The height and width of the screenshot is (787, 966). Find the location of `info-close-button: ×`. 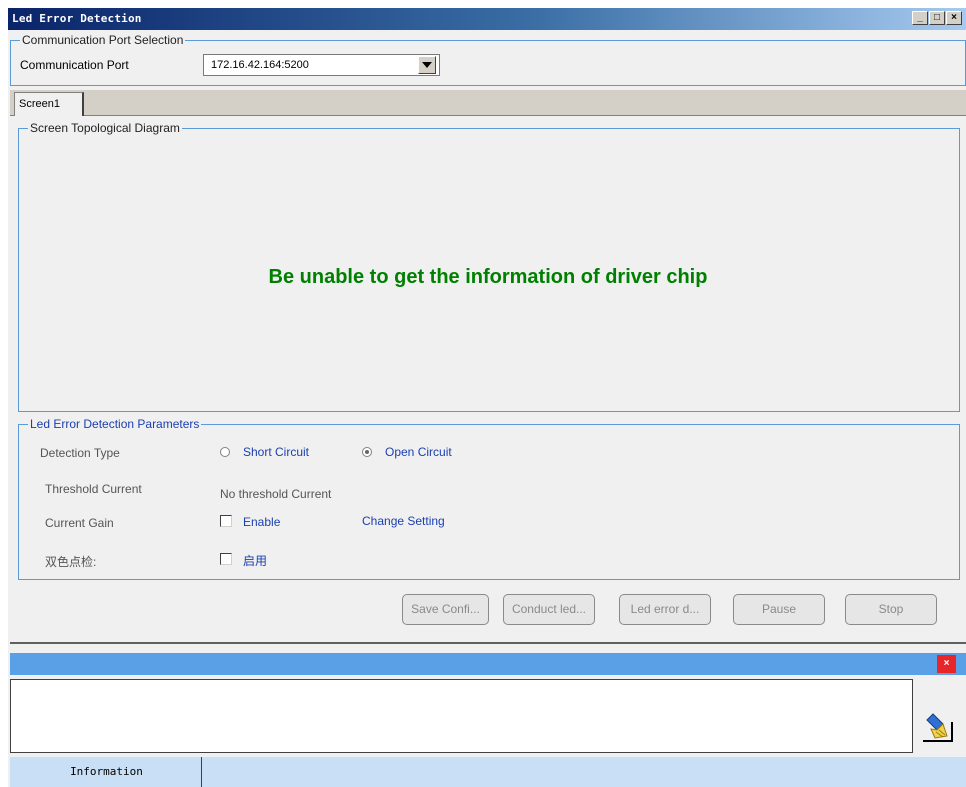

info-close-button: × is located at coordinates (946, 664).